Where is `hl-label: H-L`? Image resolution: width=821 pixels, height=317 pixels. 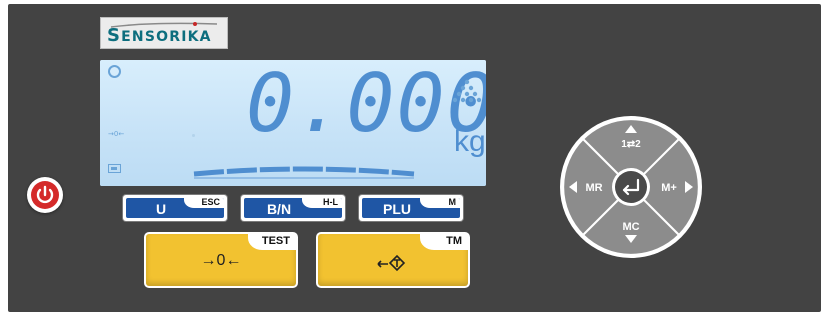 hl-label: H-L is located at coordinates (330, 202).